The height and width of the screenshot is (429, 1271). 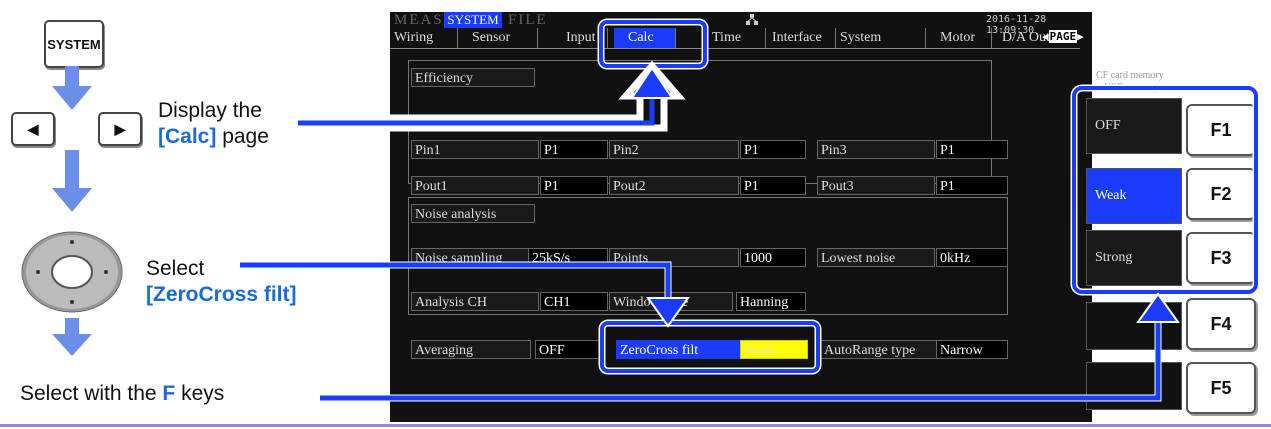 What do you see at coordinates (635, 425) in the screenshot?
I see `bottom-rule` at bounding box center [635, 425].